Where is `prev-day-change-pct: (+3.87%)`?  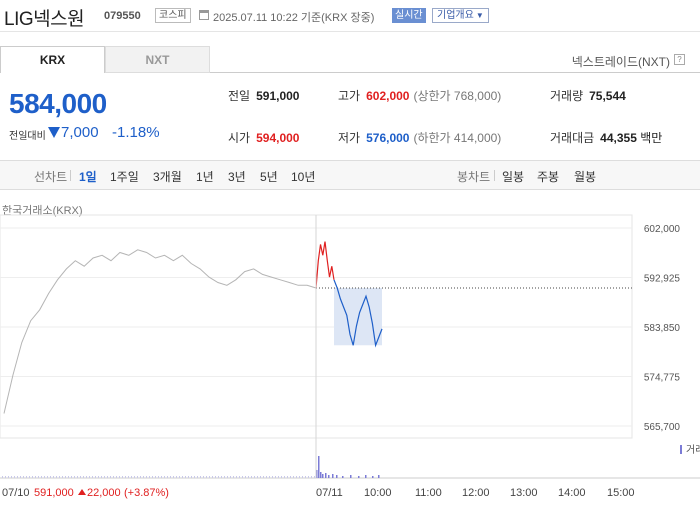
prev-day-change-pct: (+3.87%) is located at coordinates (146, 493).